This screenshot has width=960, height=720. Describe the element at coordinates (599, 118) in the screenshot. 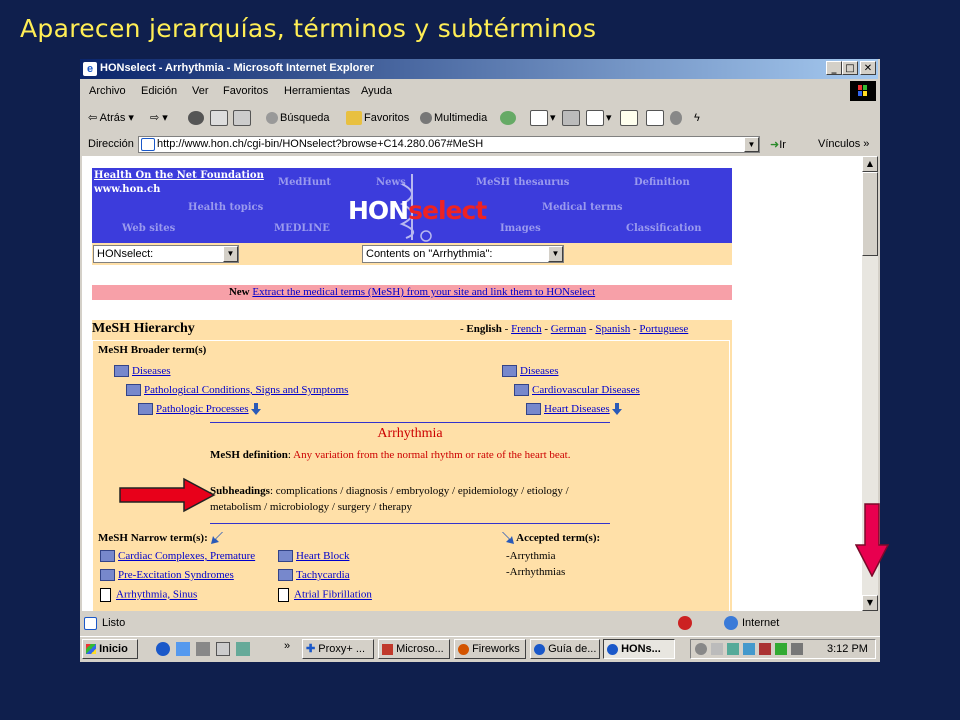

I see `edit-button: ▾` at that location.